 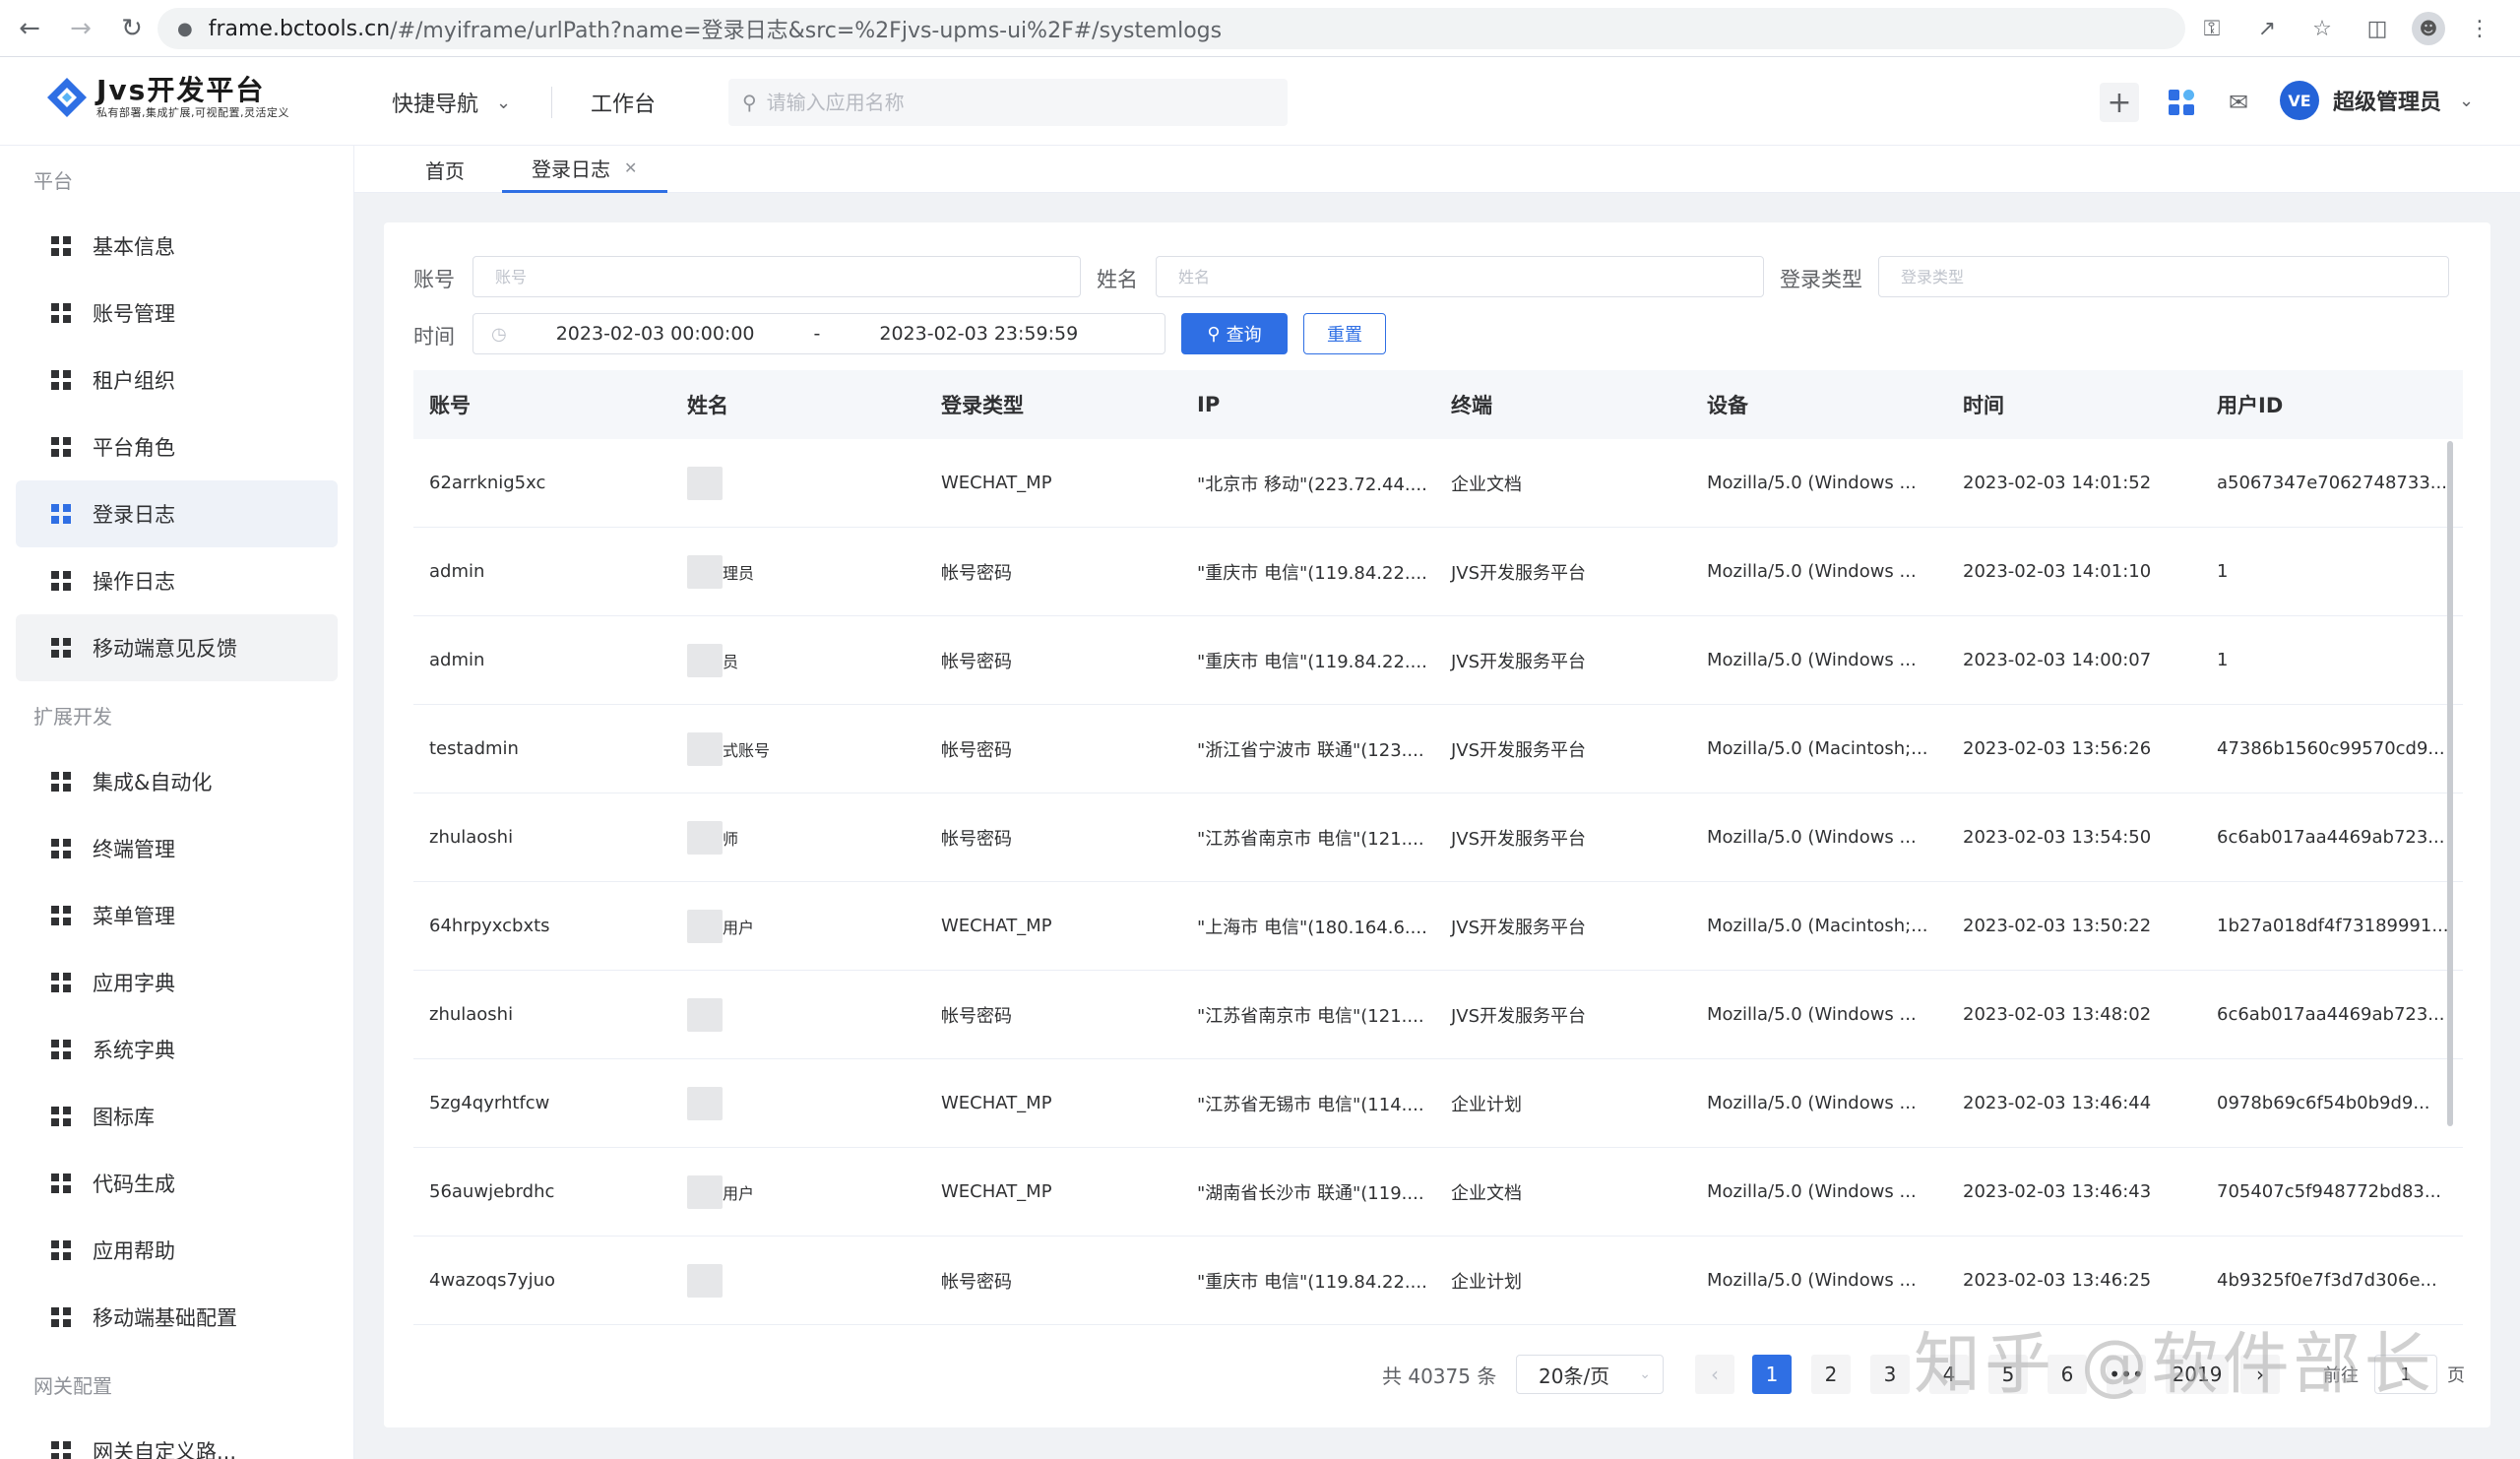 I want to click on column-header: 时间, so click(x=2074, y=404).